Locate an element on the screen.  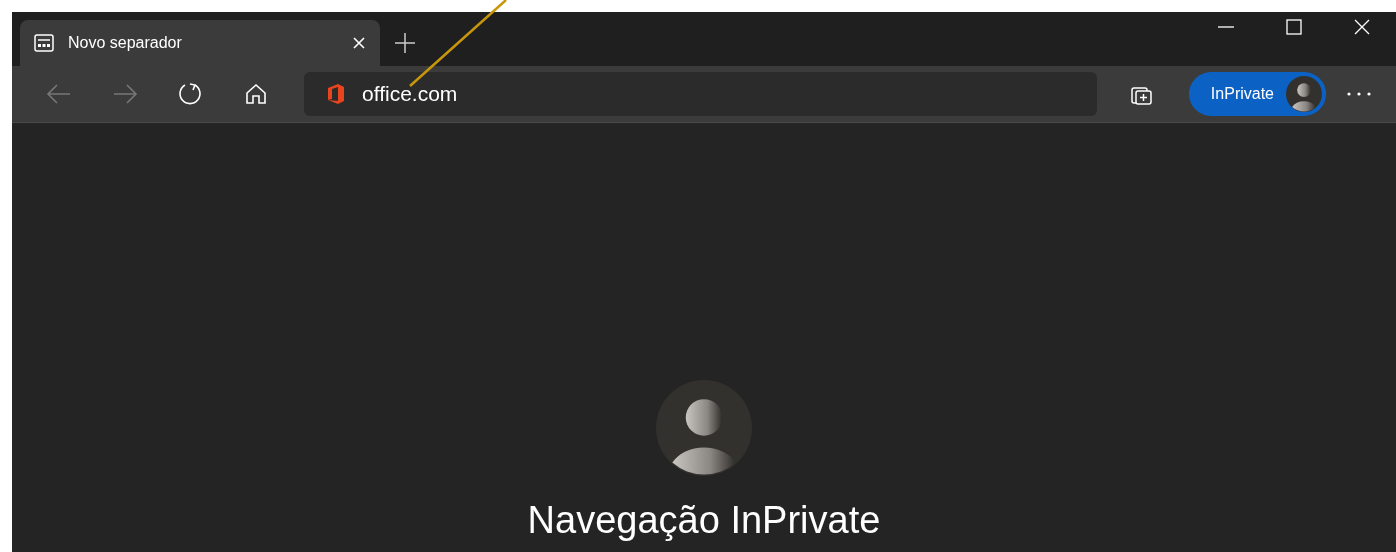
refresh-icon is located at coordinates (191, 94).